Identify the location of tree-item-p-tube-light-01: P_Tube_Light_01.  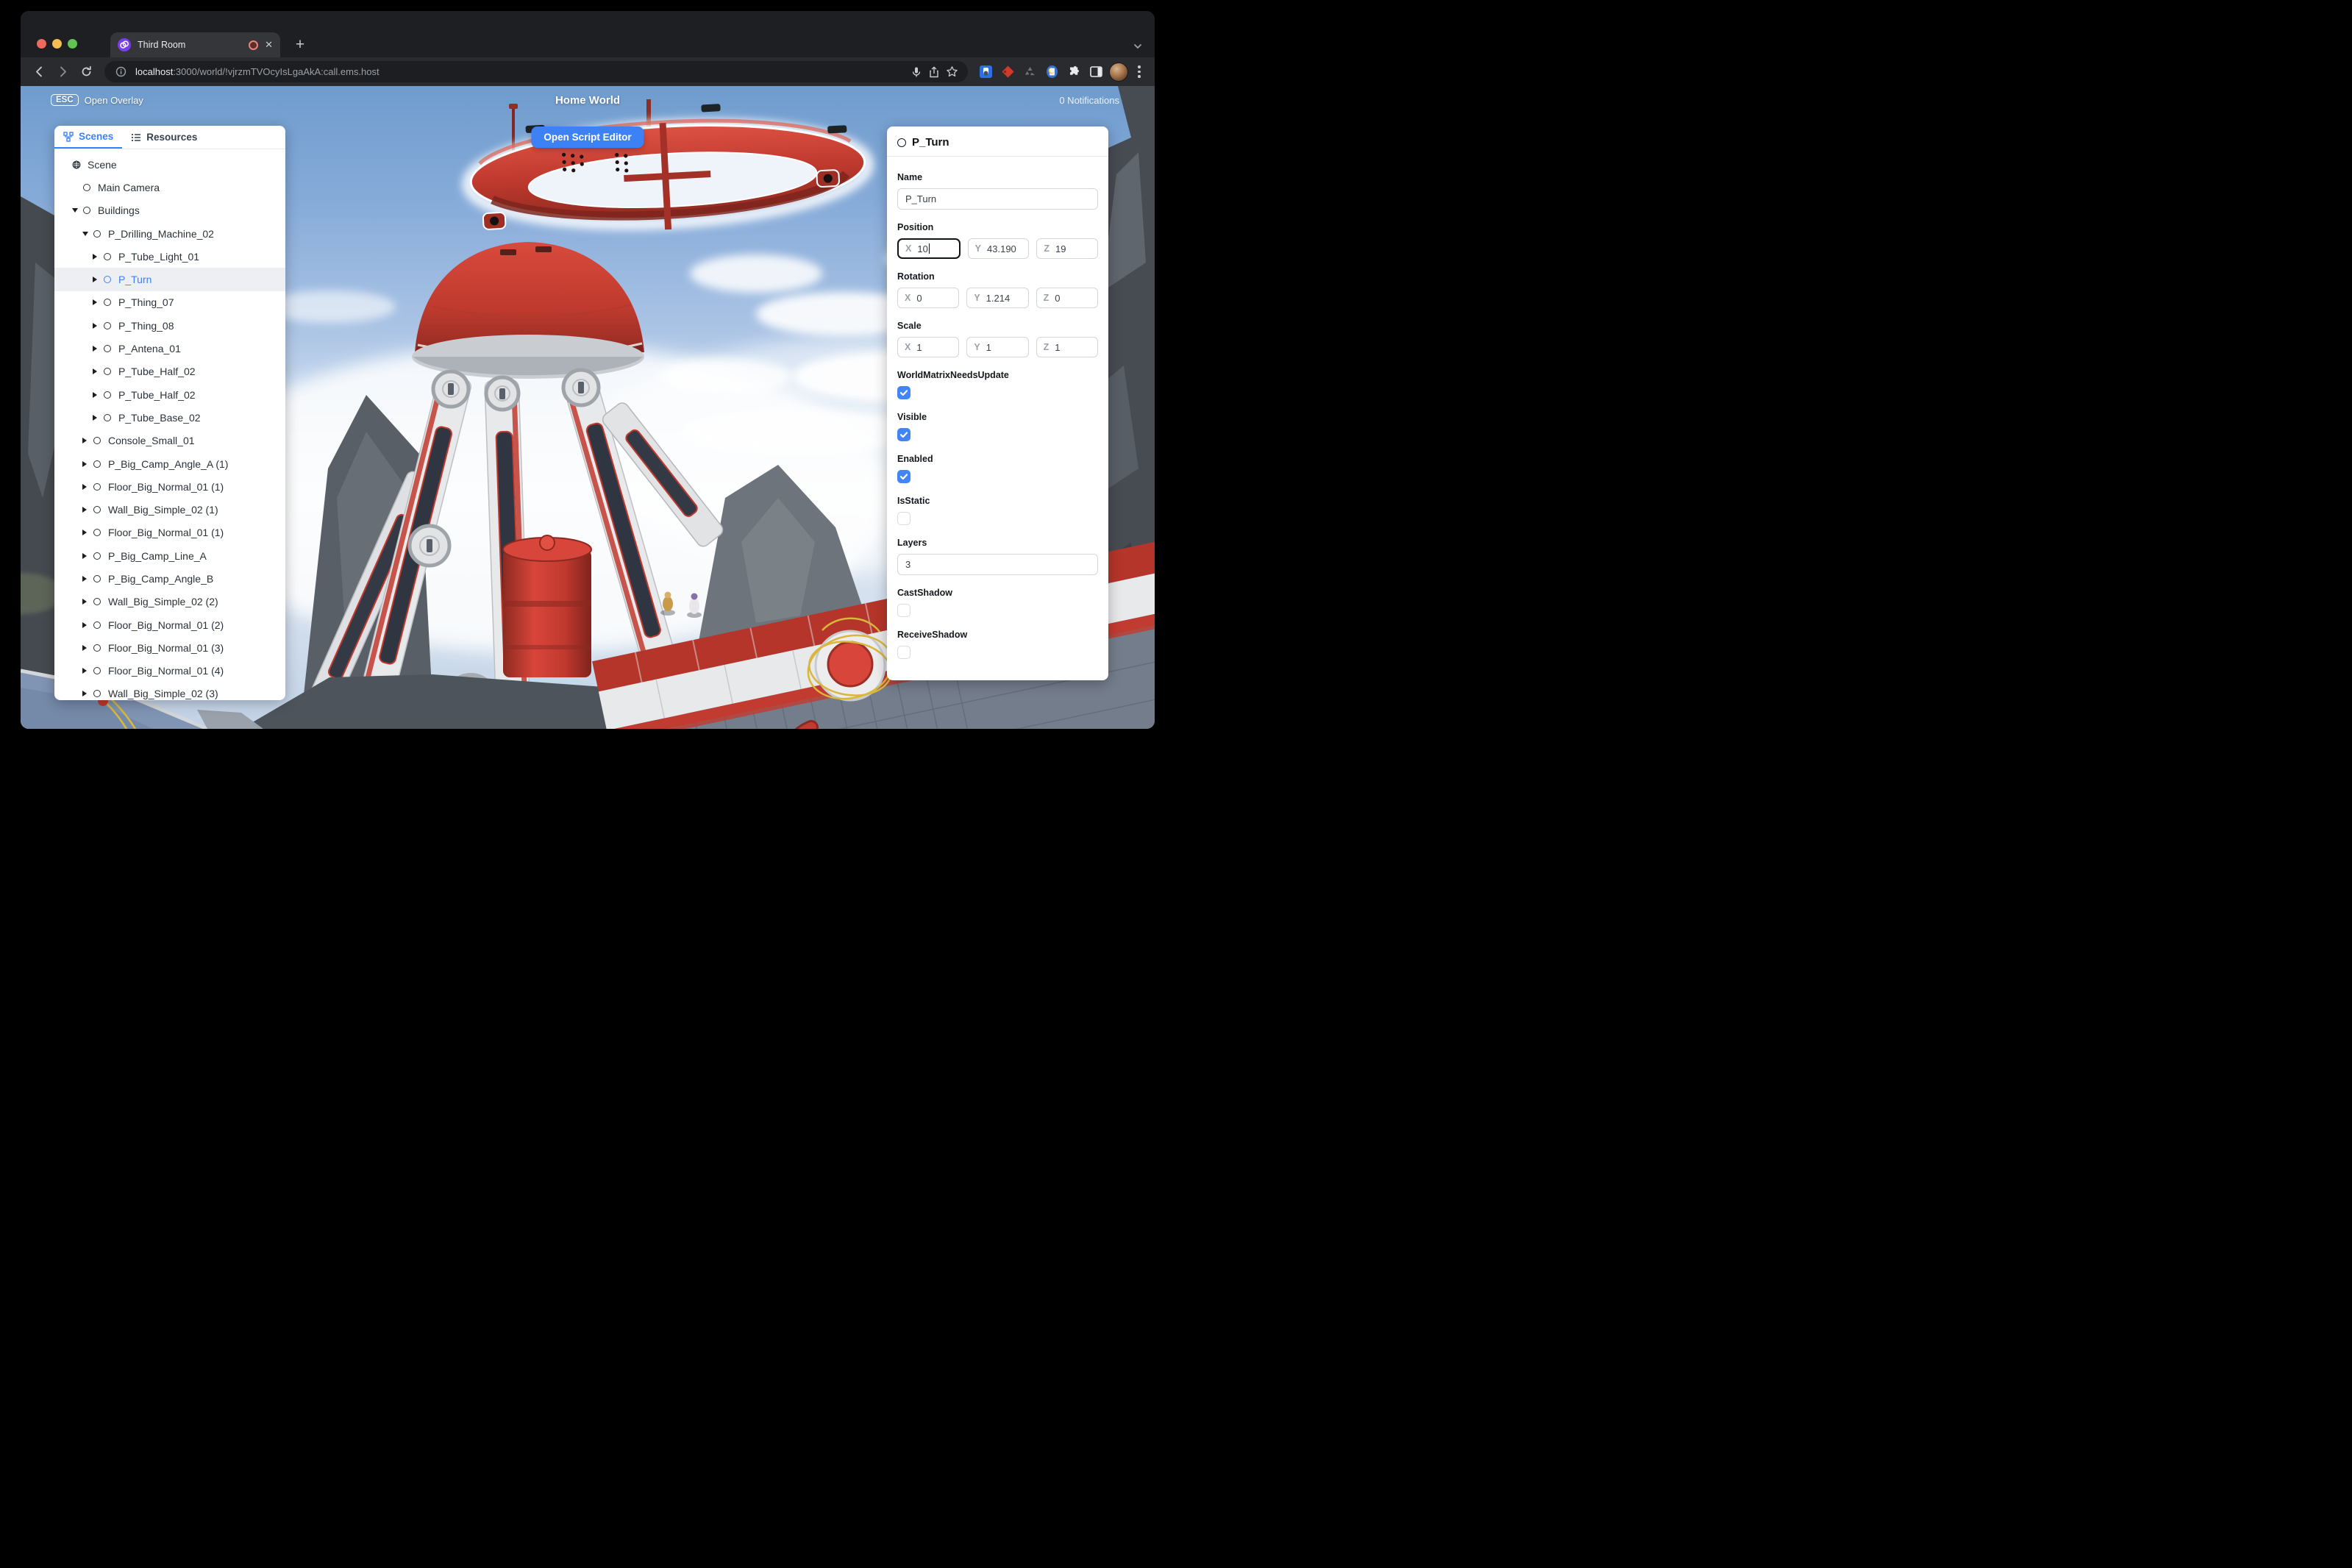
(169, 256).